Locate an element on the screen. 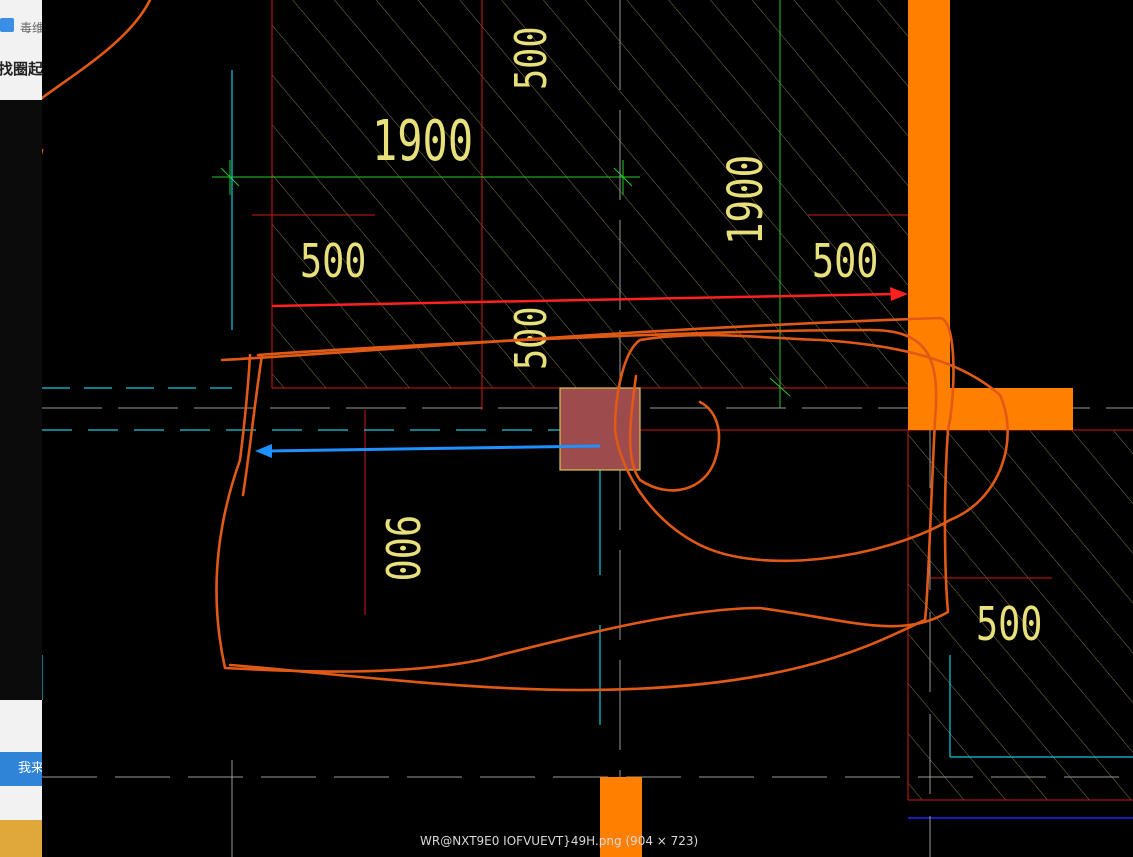 This screenshot has height=857, width=1133. strip-answer-button: 我来 is located at coordinates (21, 769).